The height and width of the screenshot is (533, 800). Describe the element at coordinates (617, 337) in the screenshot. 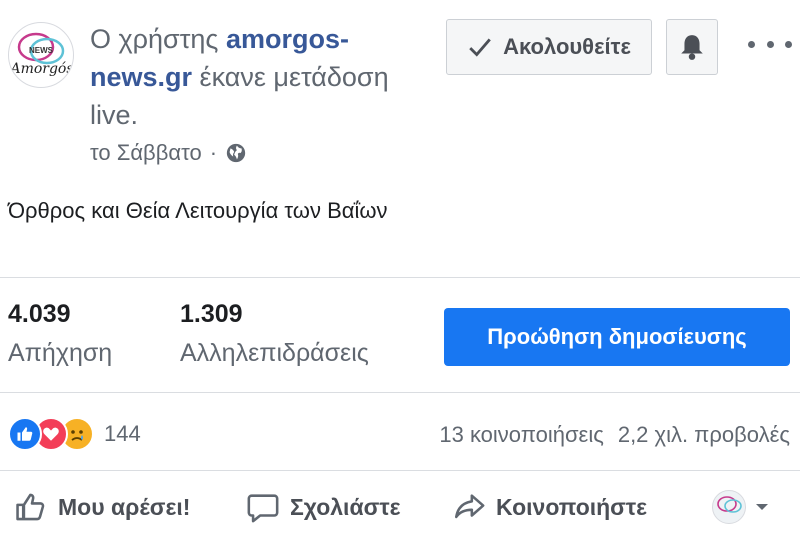

I see `boost-post-button: Προώθηση δημοσίευσης` at that location.